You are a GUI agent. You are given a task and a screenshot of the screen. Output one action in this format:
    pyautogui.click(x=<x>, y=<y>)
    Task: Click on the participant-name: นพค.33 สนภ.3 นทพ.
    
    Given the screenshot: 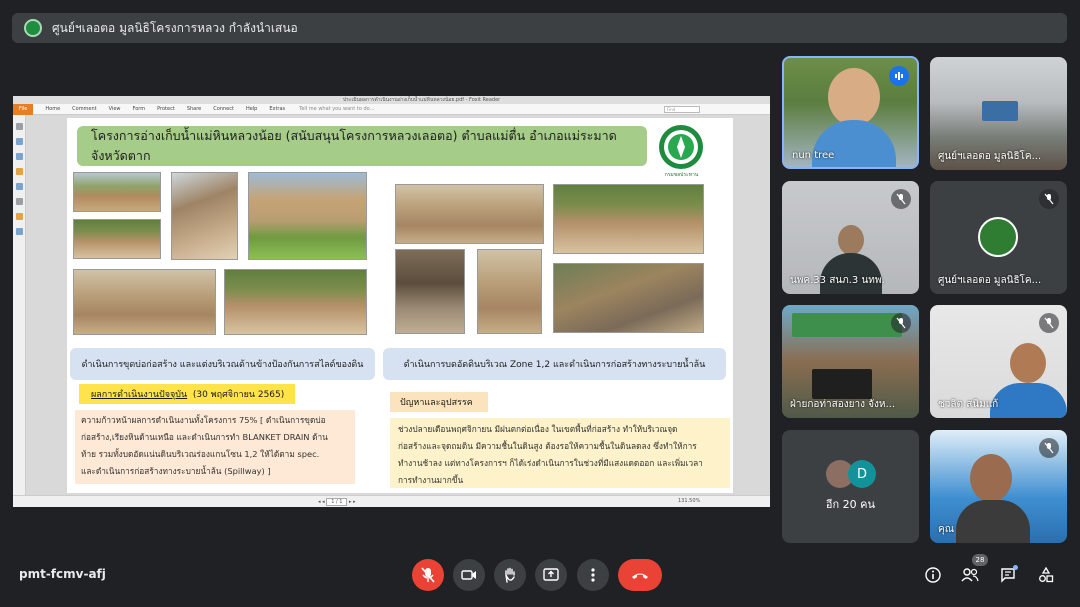 What is the action you would take?
    pyautogui.click(x=837, y=280)
    